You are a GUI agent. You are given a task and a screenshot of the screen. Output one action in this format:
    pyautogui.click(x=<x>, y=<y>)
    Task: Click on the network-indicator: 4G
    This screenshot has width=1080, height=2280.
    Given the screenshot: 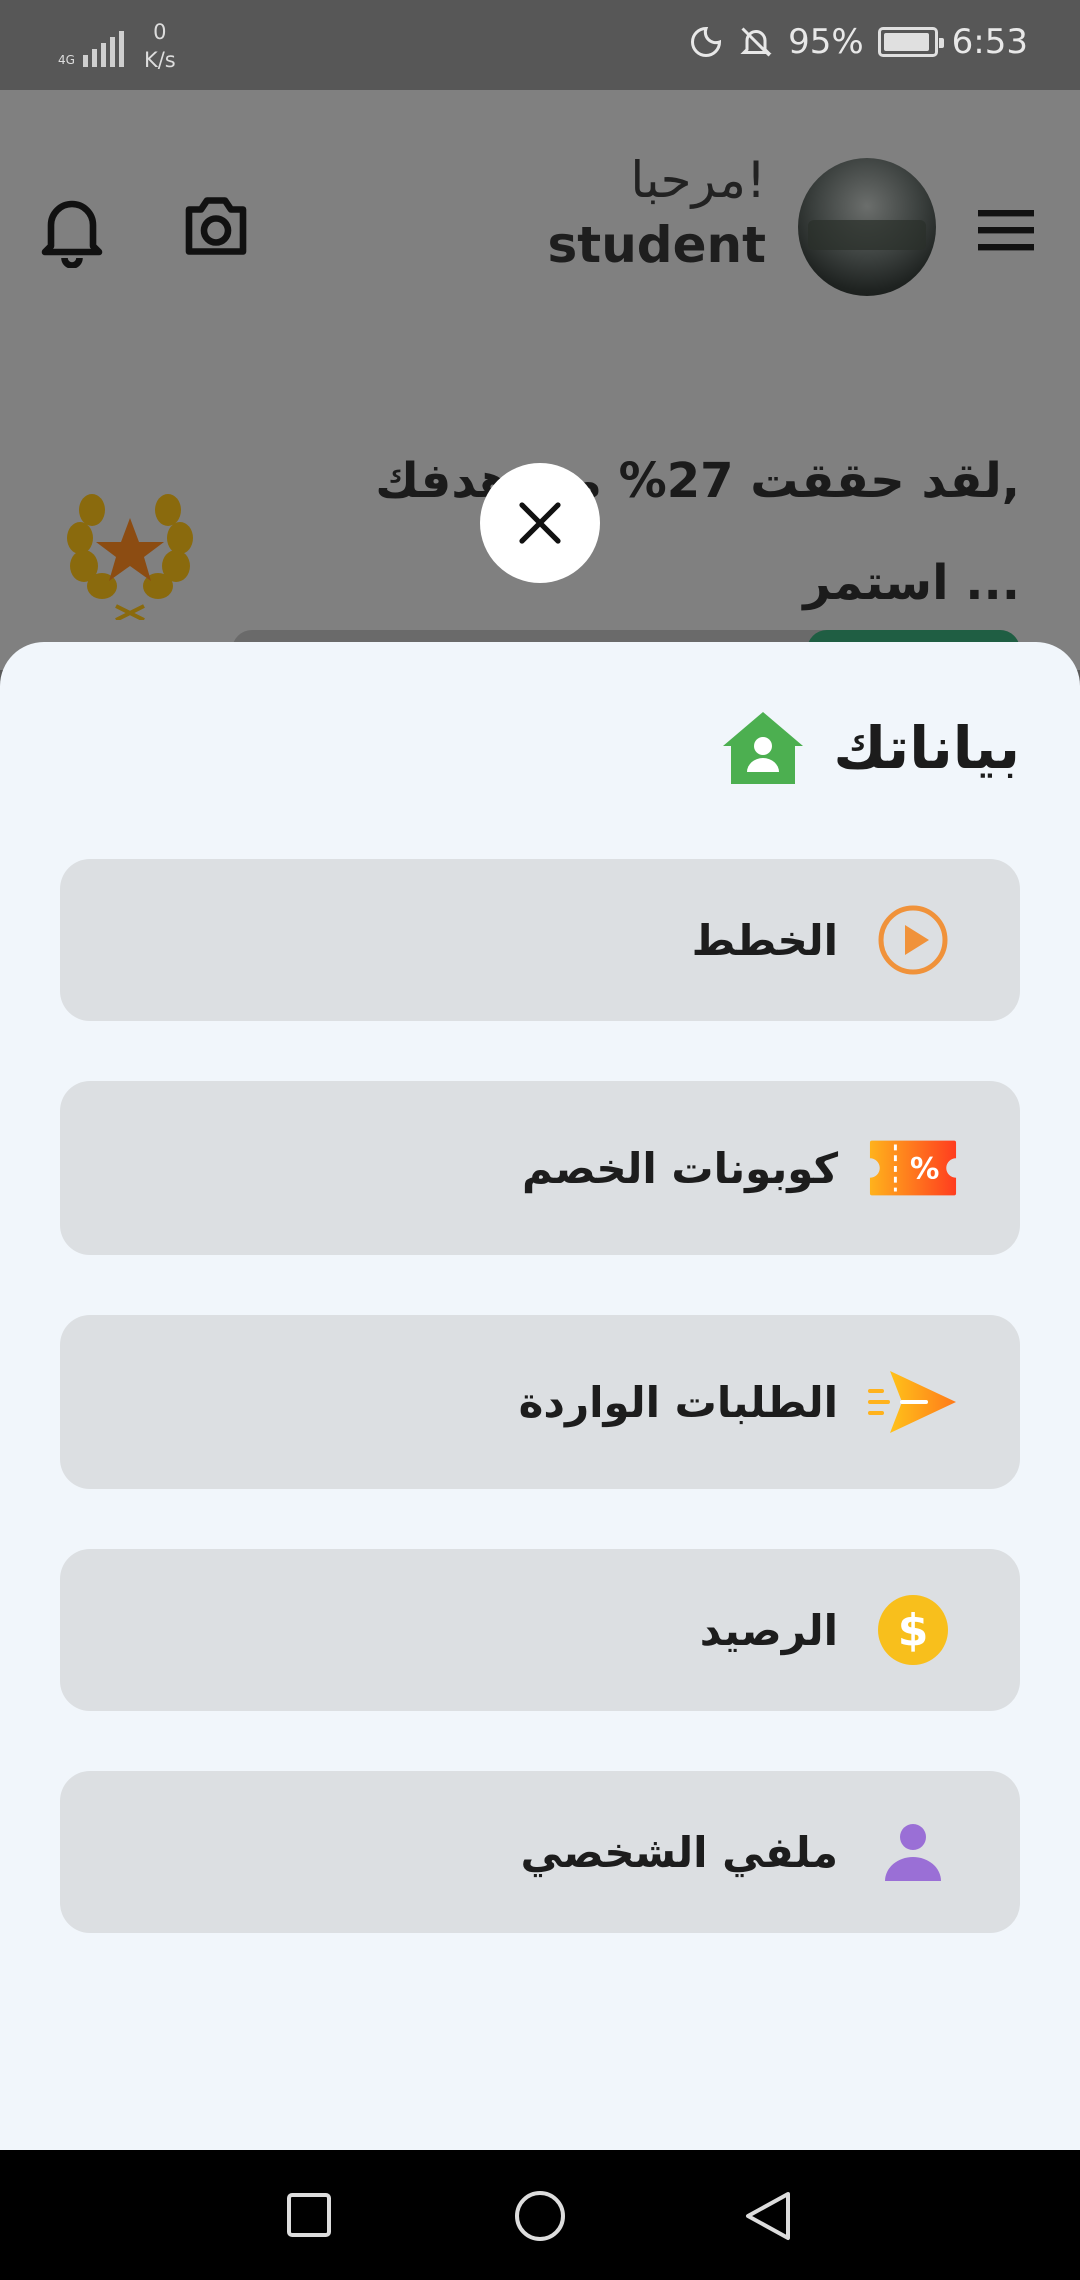 What is the action you would take?
    pyautogui.click(x=91, y=46)
    